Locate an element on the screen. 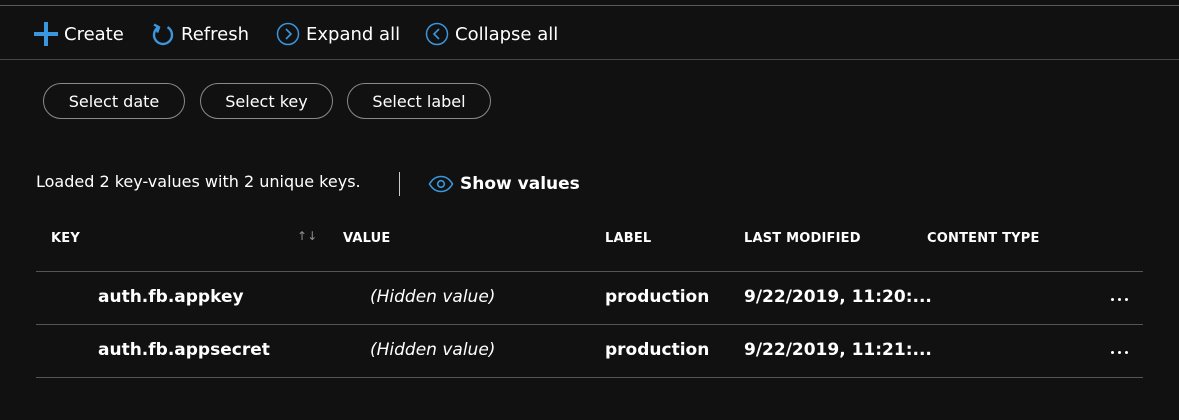  eye-icon is located at coordinates (441, 184).